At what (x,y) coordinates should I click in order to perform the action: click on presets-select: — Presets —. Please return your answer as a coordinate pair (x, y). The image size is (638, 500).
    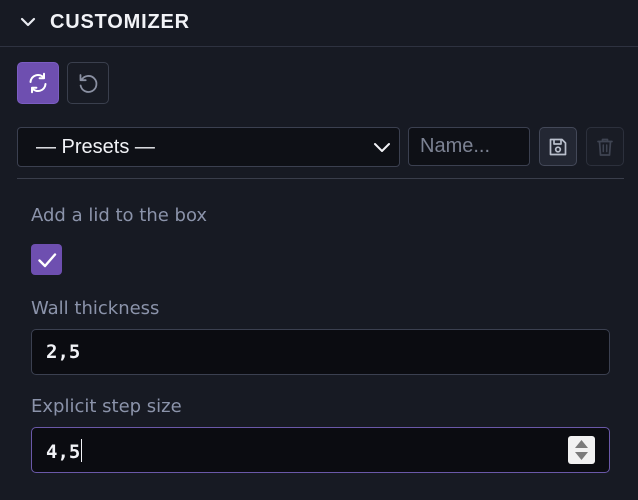
    Looking at the image, I should click on (208, 147).